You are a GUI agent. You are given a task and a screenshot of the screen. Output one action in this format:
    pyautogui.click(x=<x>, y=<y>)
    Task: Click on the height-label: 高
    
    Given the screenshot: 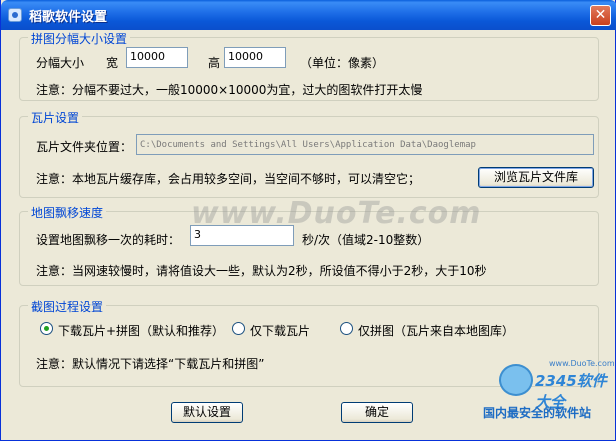 What is the action you would take?
    pyautogui.click(x=214, y=63)
    